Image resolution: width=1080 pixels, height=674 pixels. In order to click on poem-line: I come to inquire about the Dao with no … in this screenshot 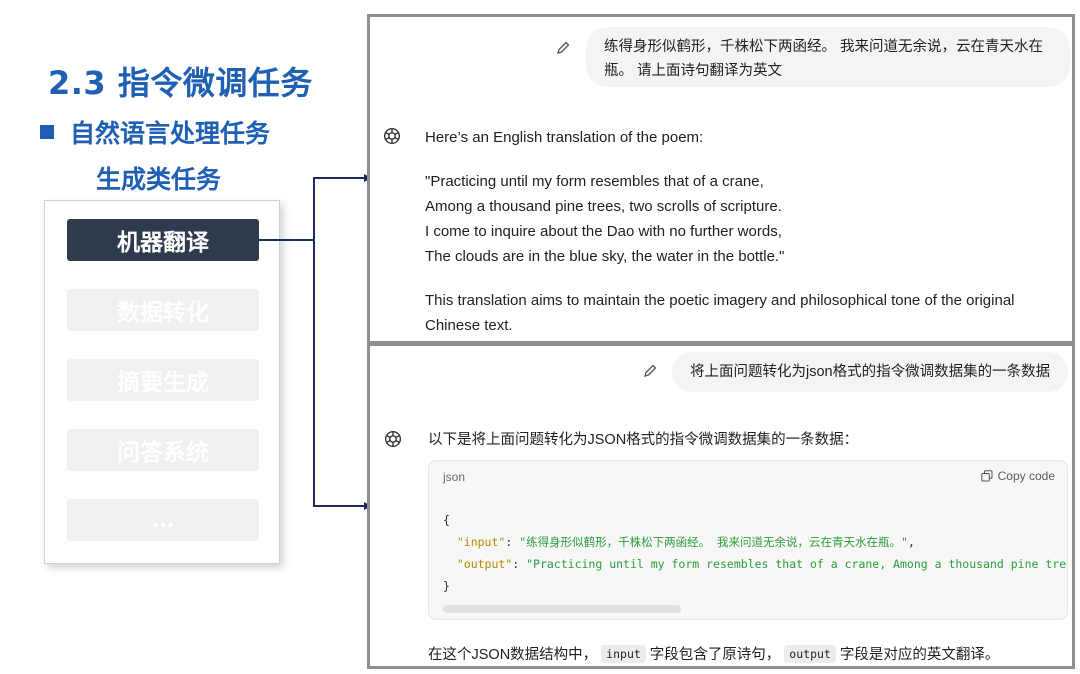, I will do `click(603, 231)`.